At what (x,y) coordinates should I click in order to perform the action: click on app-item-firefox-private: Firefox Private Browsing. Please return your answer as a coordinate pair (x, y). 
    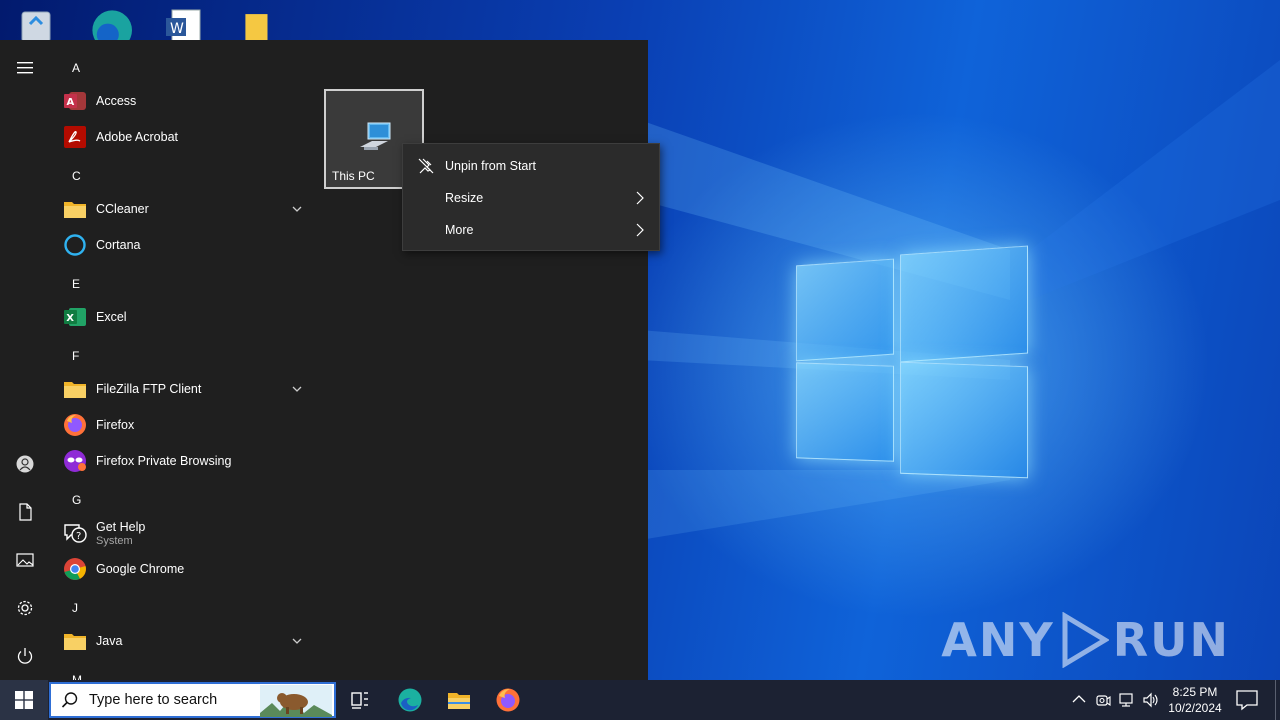
    Looking at the image, I should click on (185, 461).